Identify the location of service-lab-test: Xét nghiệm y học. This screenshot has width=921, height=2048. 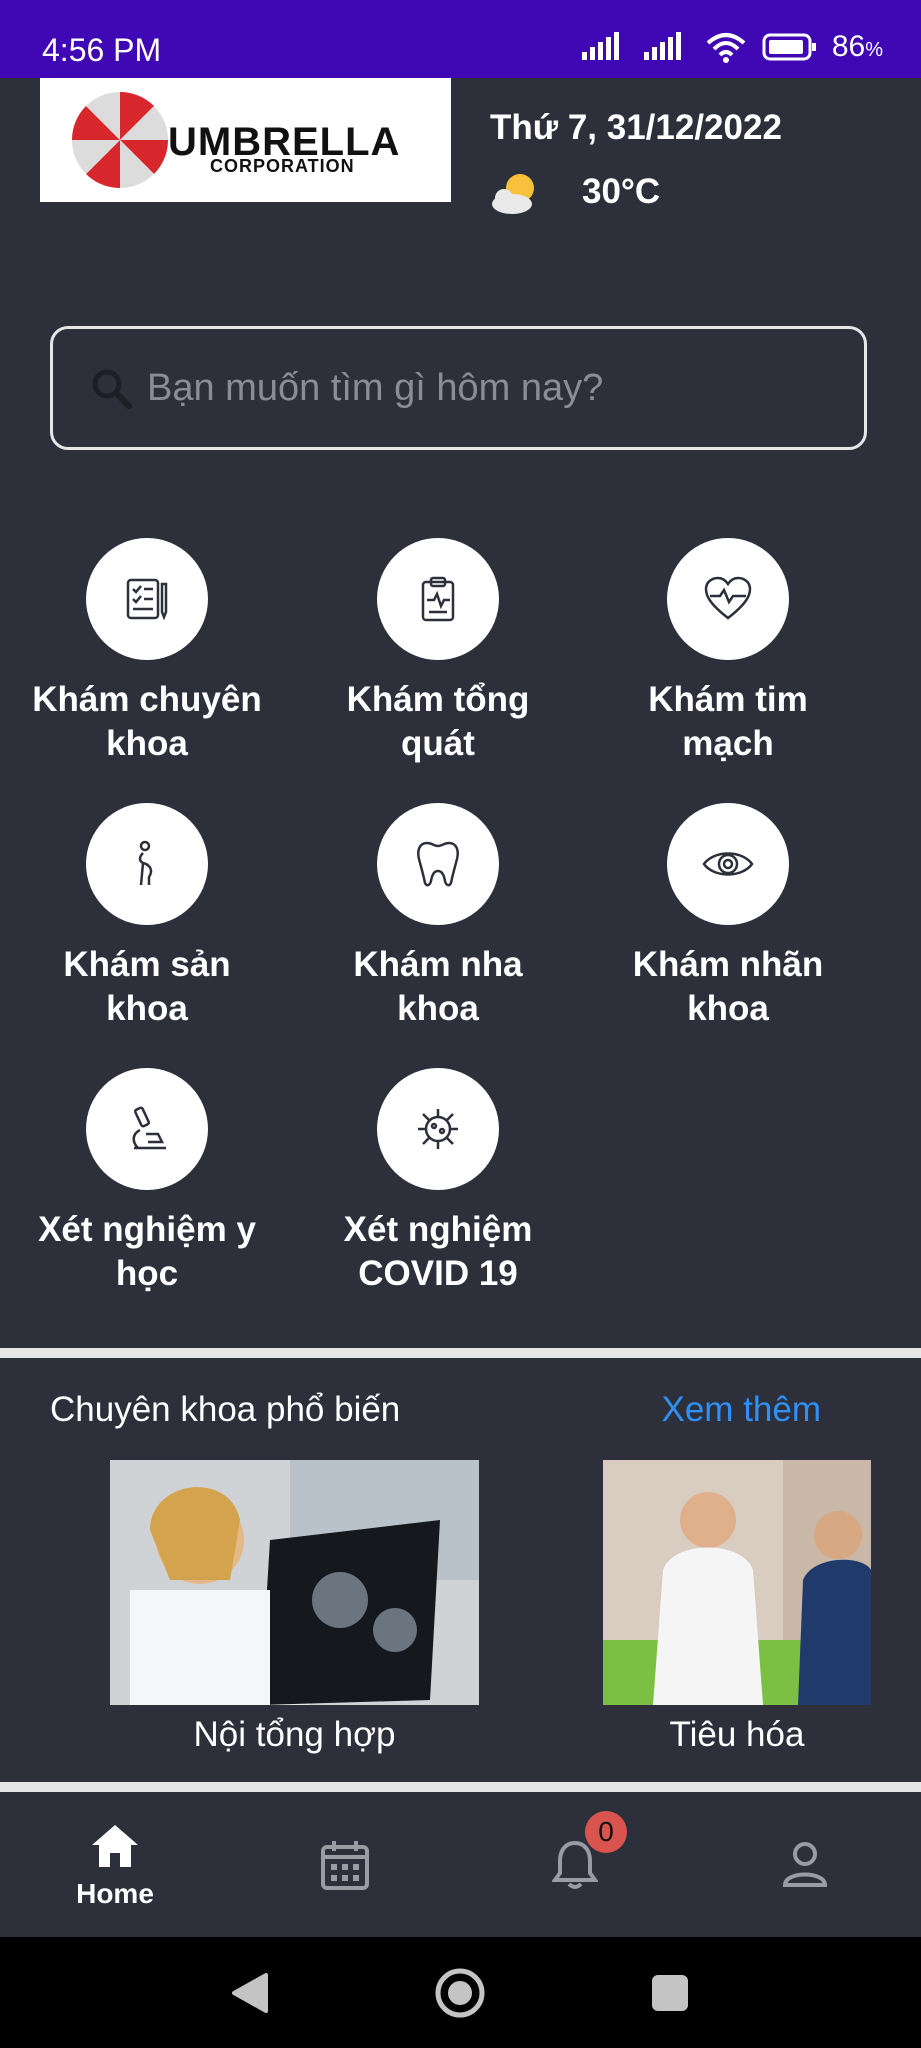
(147, 1182).